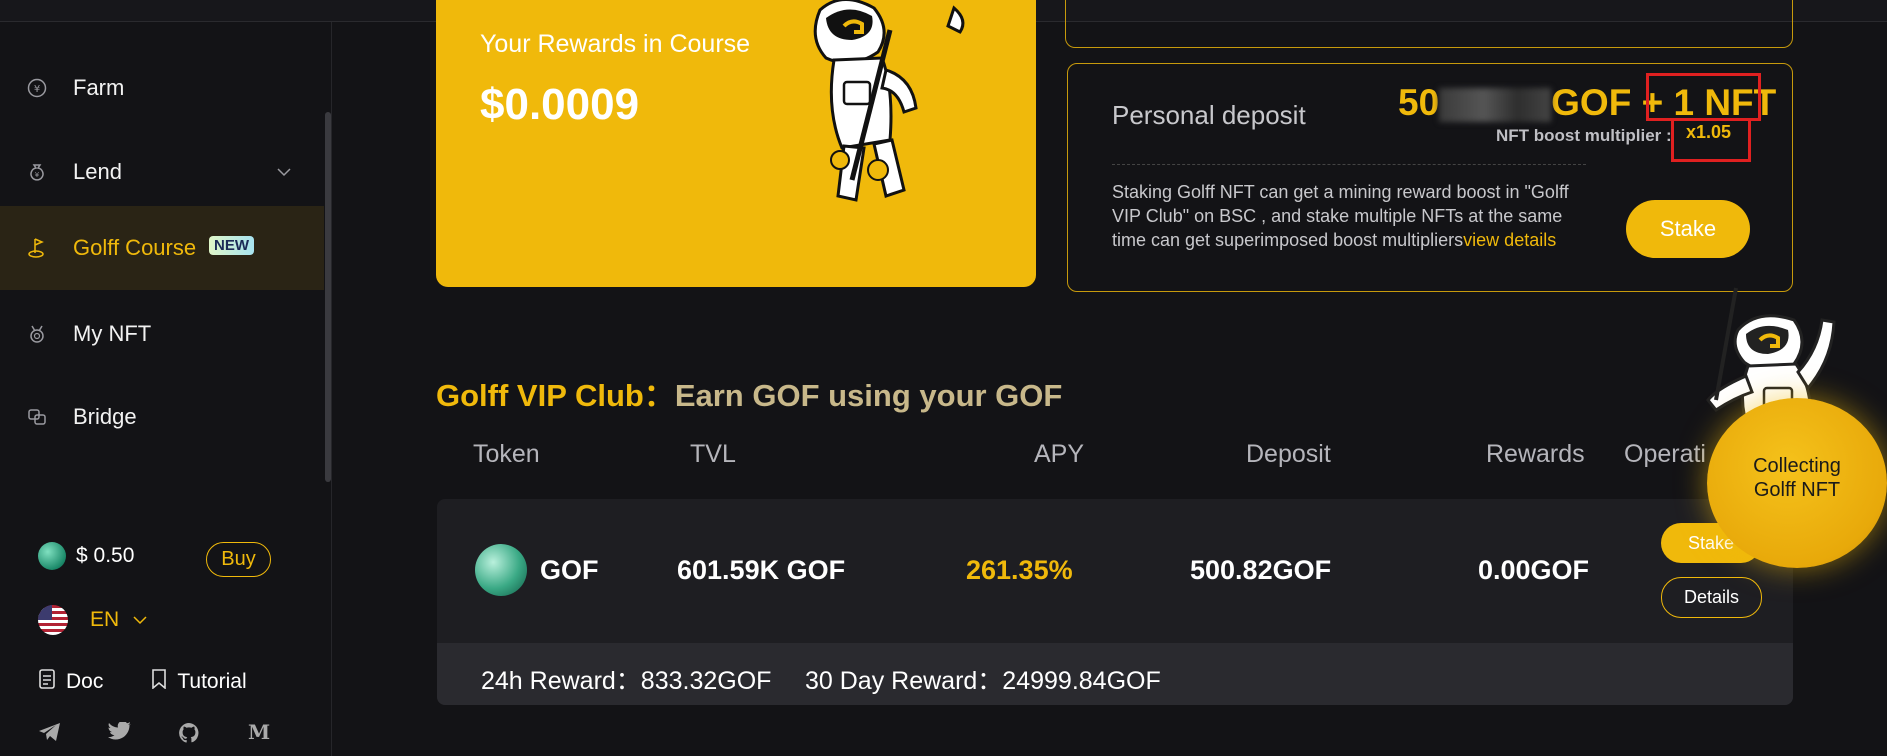 The width and height of the screenshot is (1887, 756). What do you see at coordinates (569, 570) in the screenshot?
I see `cell-token: GOF` at bounding box center [569, 570].